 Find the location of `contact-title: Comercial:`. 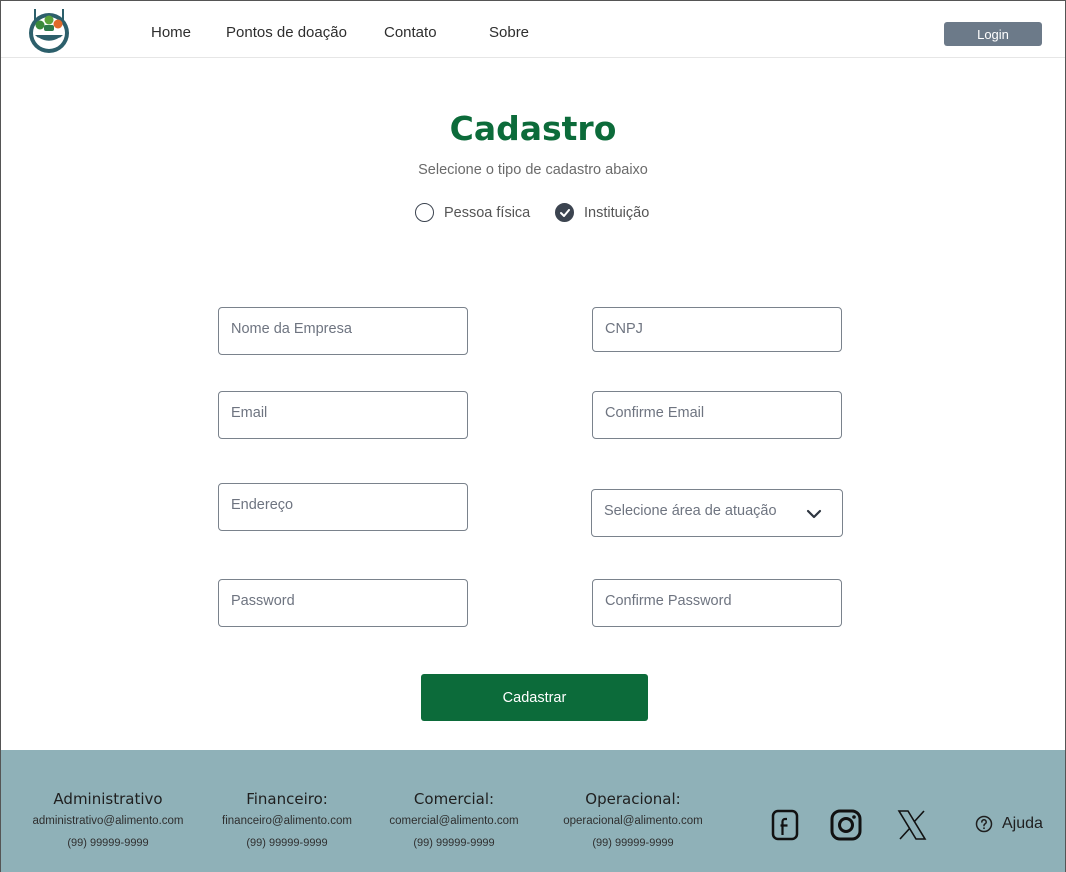

contact-title: Comercial: is located at coordinates (454, 799).